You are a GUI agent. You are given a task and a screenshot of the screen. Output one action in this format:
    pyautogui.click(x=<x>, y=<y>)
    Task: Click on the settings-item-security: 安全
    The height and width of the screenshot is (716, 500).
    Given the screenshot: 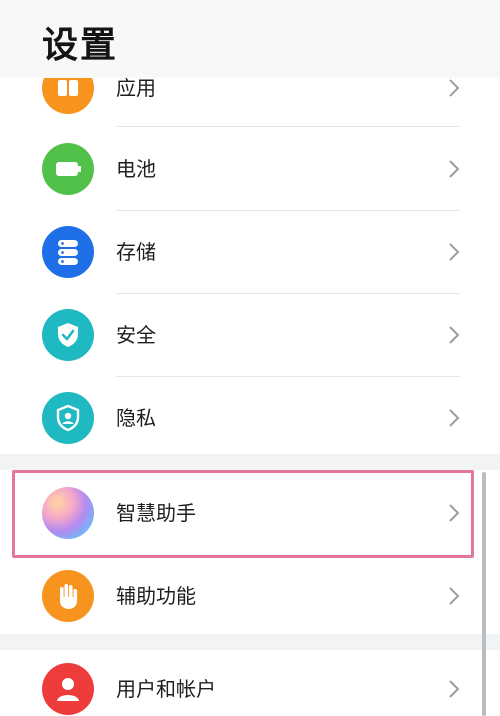 What is the action you would take?
    pyautogui.click(x=250, y=335)
    